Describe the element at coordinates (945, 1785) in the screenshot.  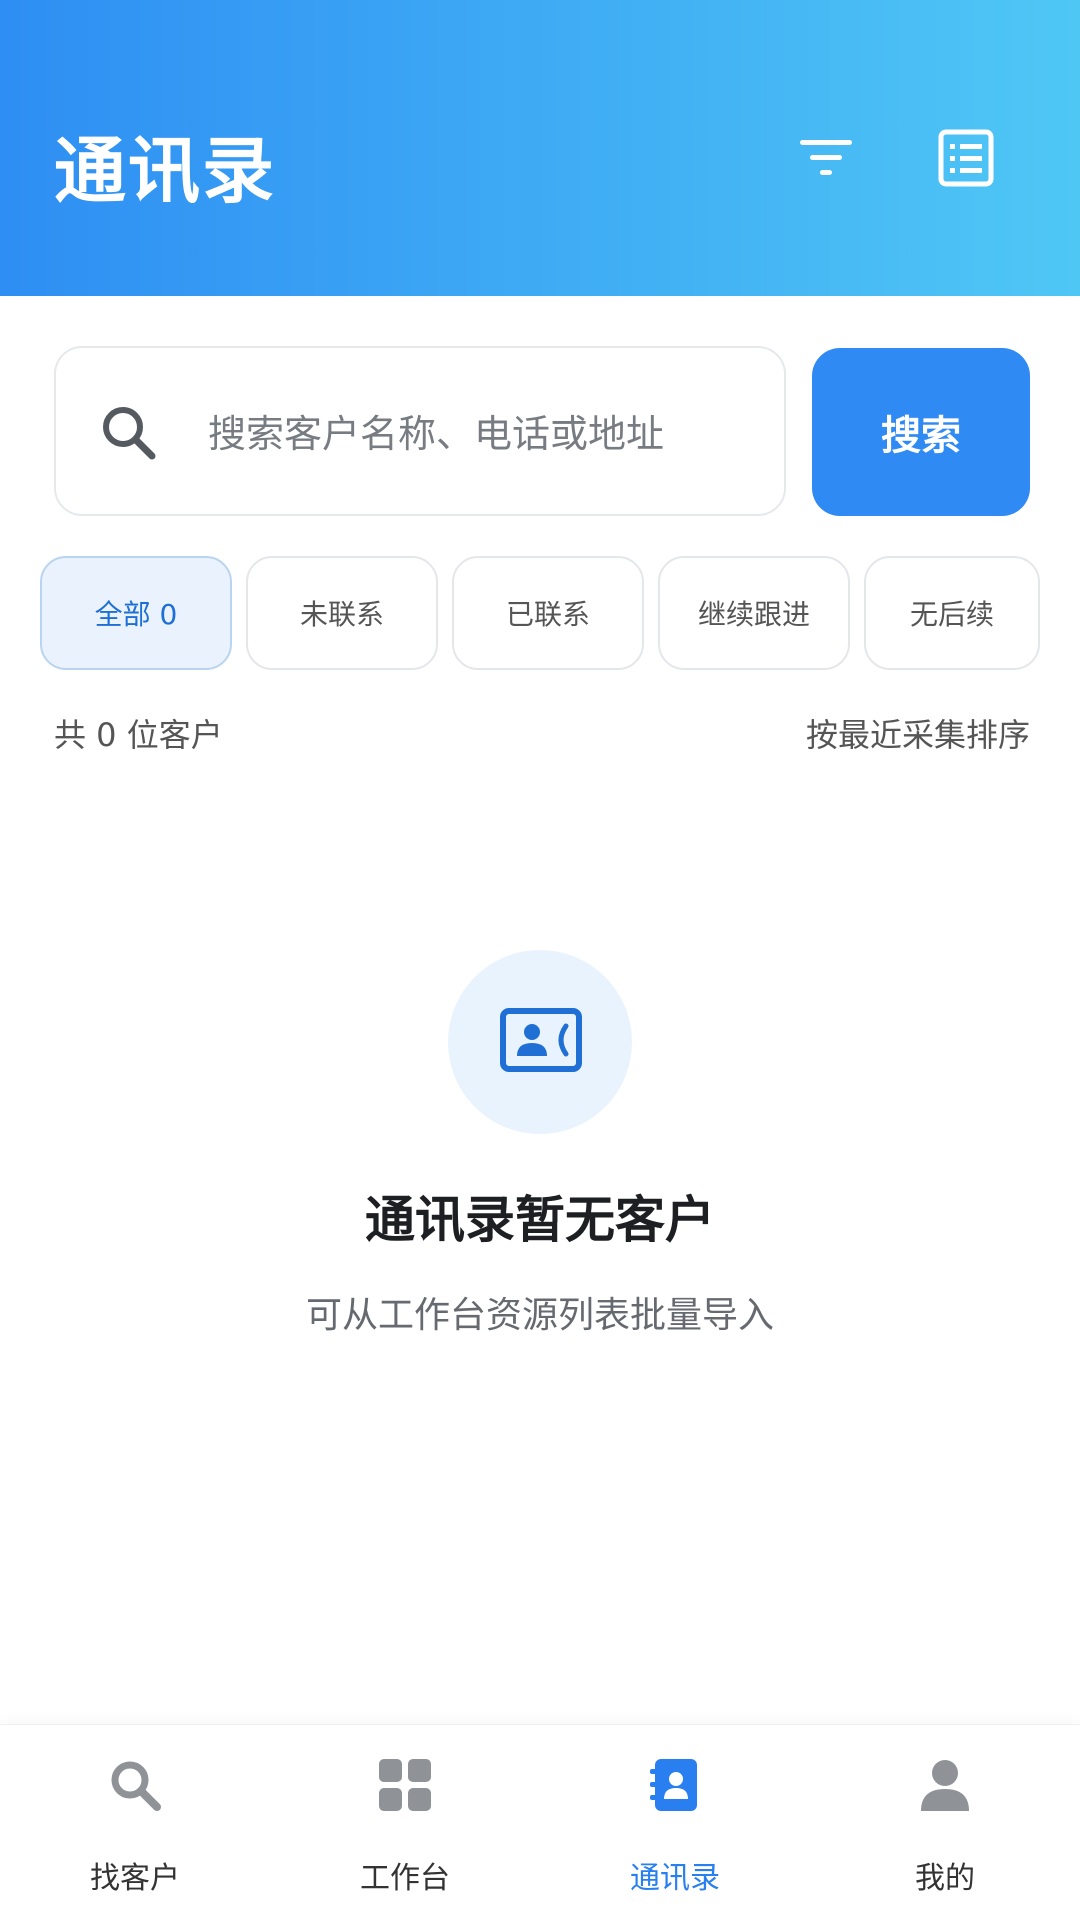
I see `user-icon` at that location.